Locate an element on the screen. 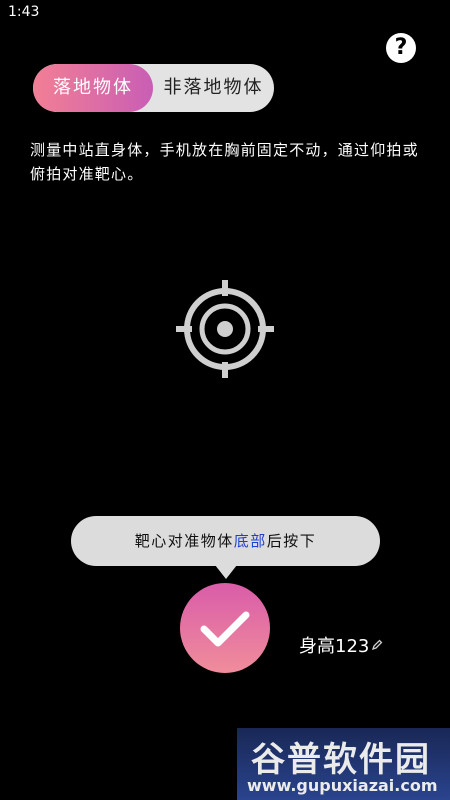 Image resolution: width=450 pixels, height=800 pixels. tooltip-pointer is located at coordinates (226, 572).